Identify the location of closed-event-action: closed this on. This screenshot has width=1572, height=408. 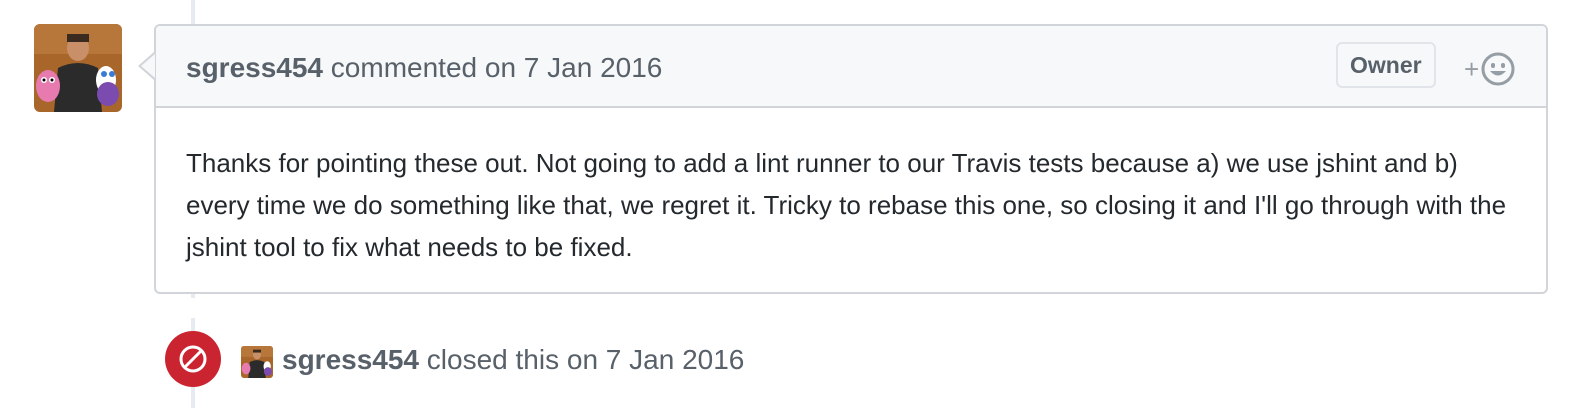
(512, 359).